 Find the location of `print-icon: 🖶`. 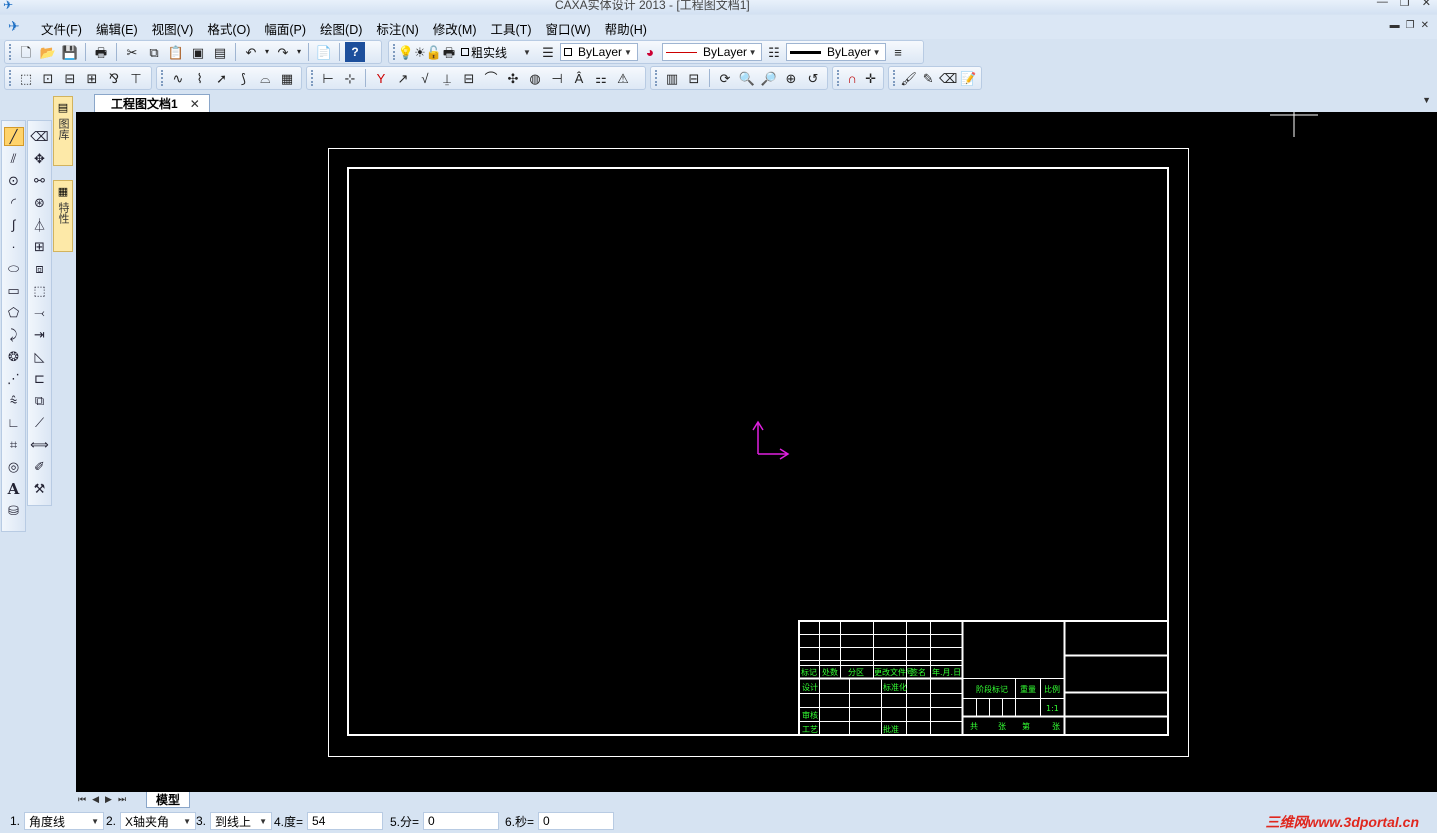

print-icon: 🖶 is located at coordinates (101, 52).